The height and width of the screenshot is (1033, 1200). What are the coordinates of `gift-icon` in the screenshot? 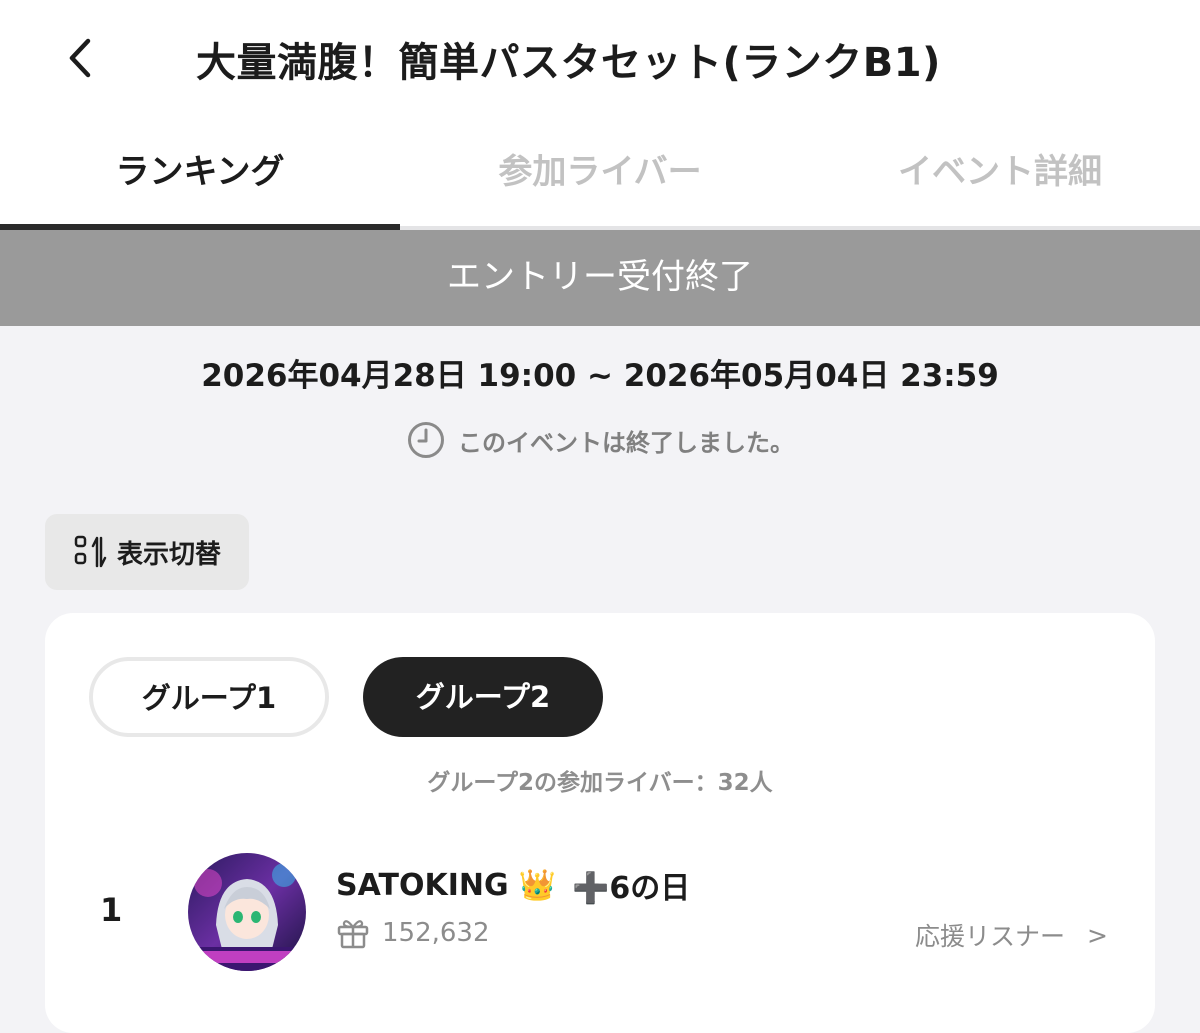 It's located at (353, 934).